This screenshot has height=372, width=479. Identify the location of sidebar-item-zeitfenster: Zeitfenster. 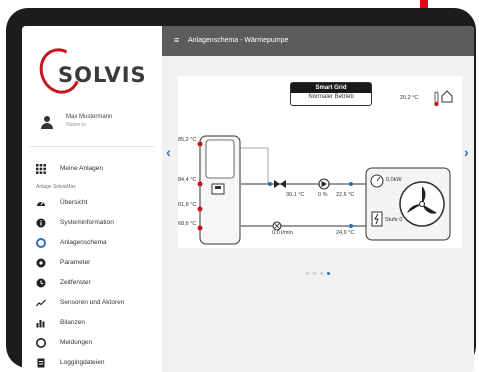
(92, 283).